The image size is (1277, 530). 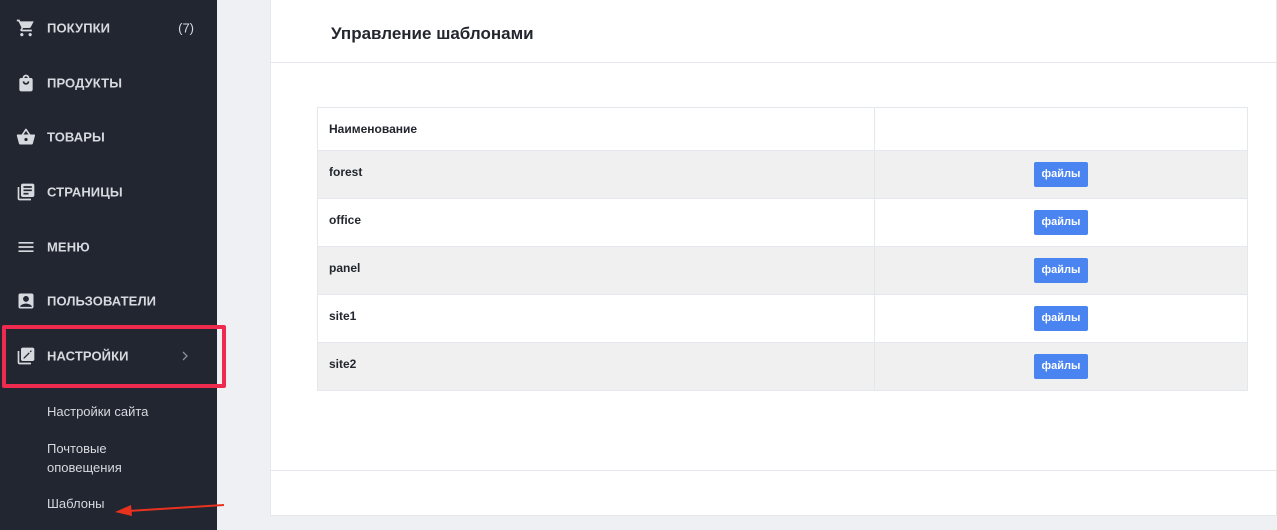 I want to click on table-row: site1 файлы, so click(x=782, y=318).